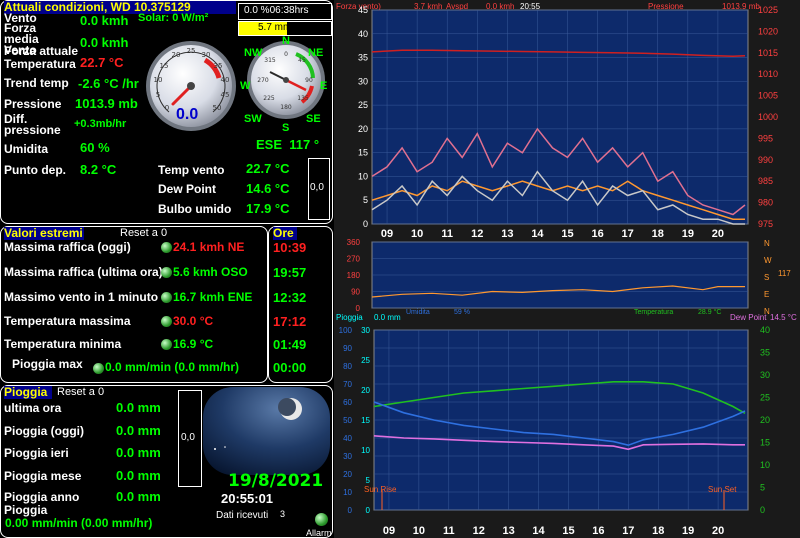  What do you see at coordinates (347, 402) in the screenshot?
I see `climate-chart-left-tick: 60` at bounding box center [347, 402].